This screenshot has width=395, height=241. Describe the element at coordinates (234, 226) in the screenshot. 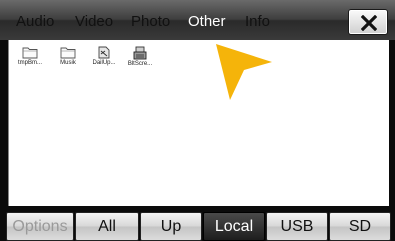

I see `local-button: Local` at that location.